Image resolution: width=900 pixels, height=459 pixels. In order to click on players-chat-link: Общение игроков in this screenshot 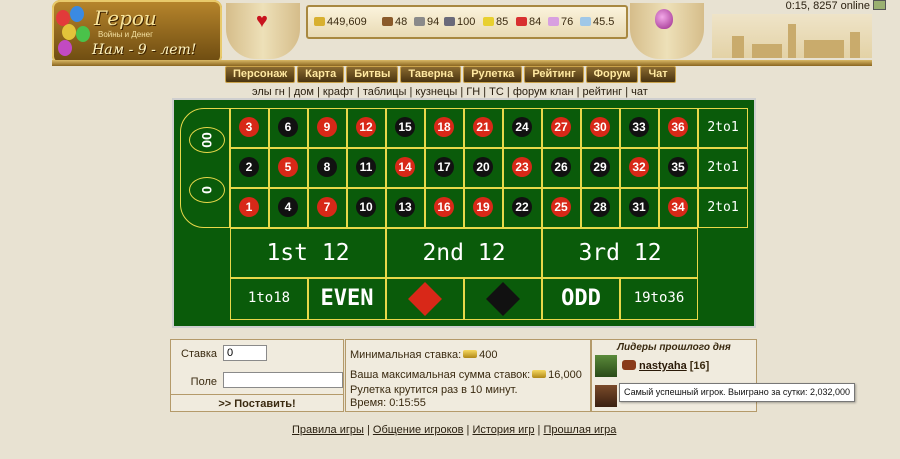, I will do `click(418, 430)`.